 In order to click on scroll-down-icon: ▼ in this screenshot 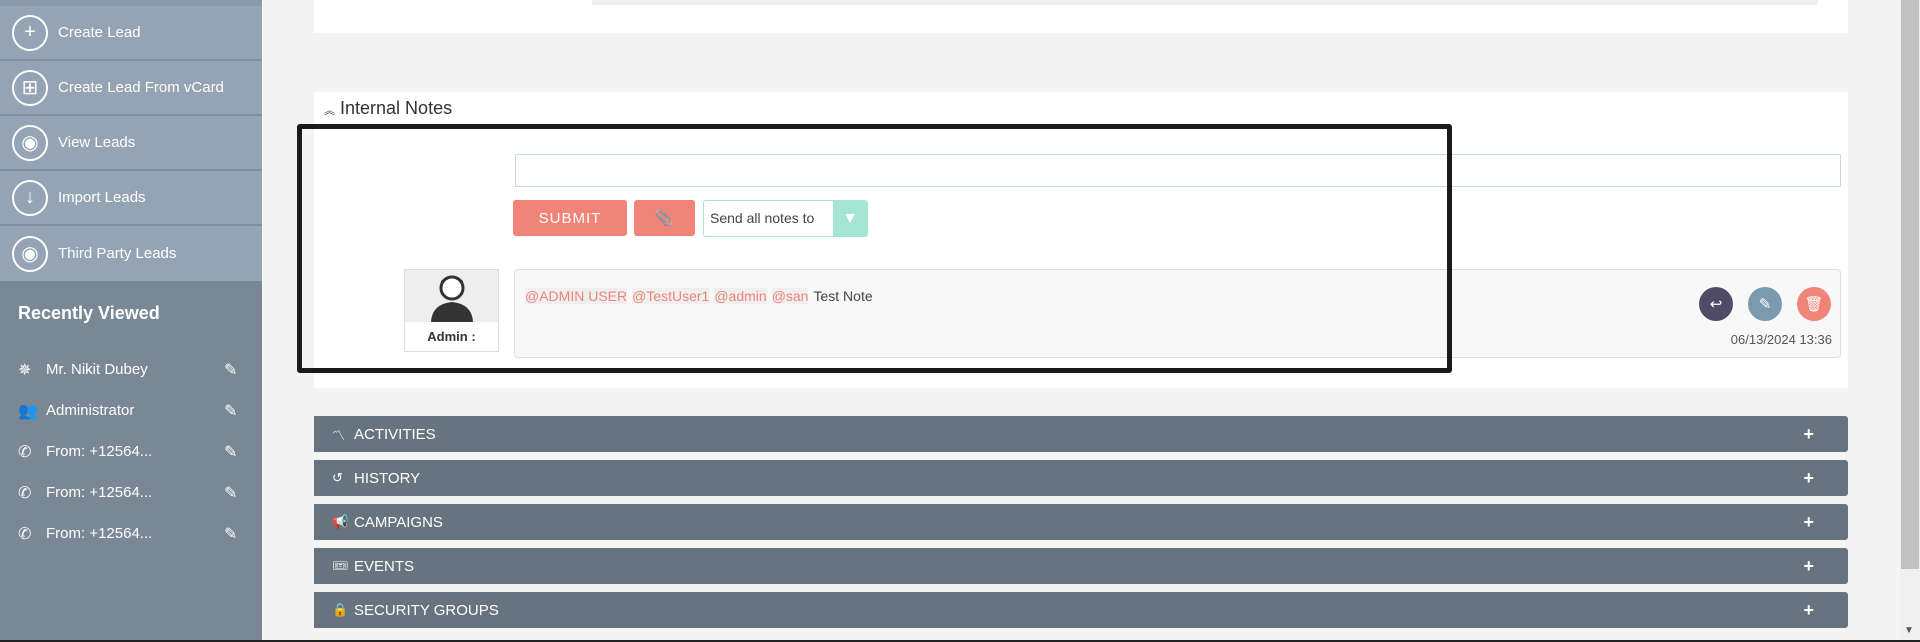, I will do `click(1909, 630)`.